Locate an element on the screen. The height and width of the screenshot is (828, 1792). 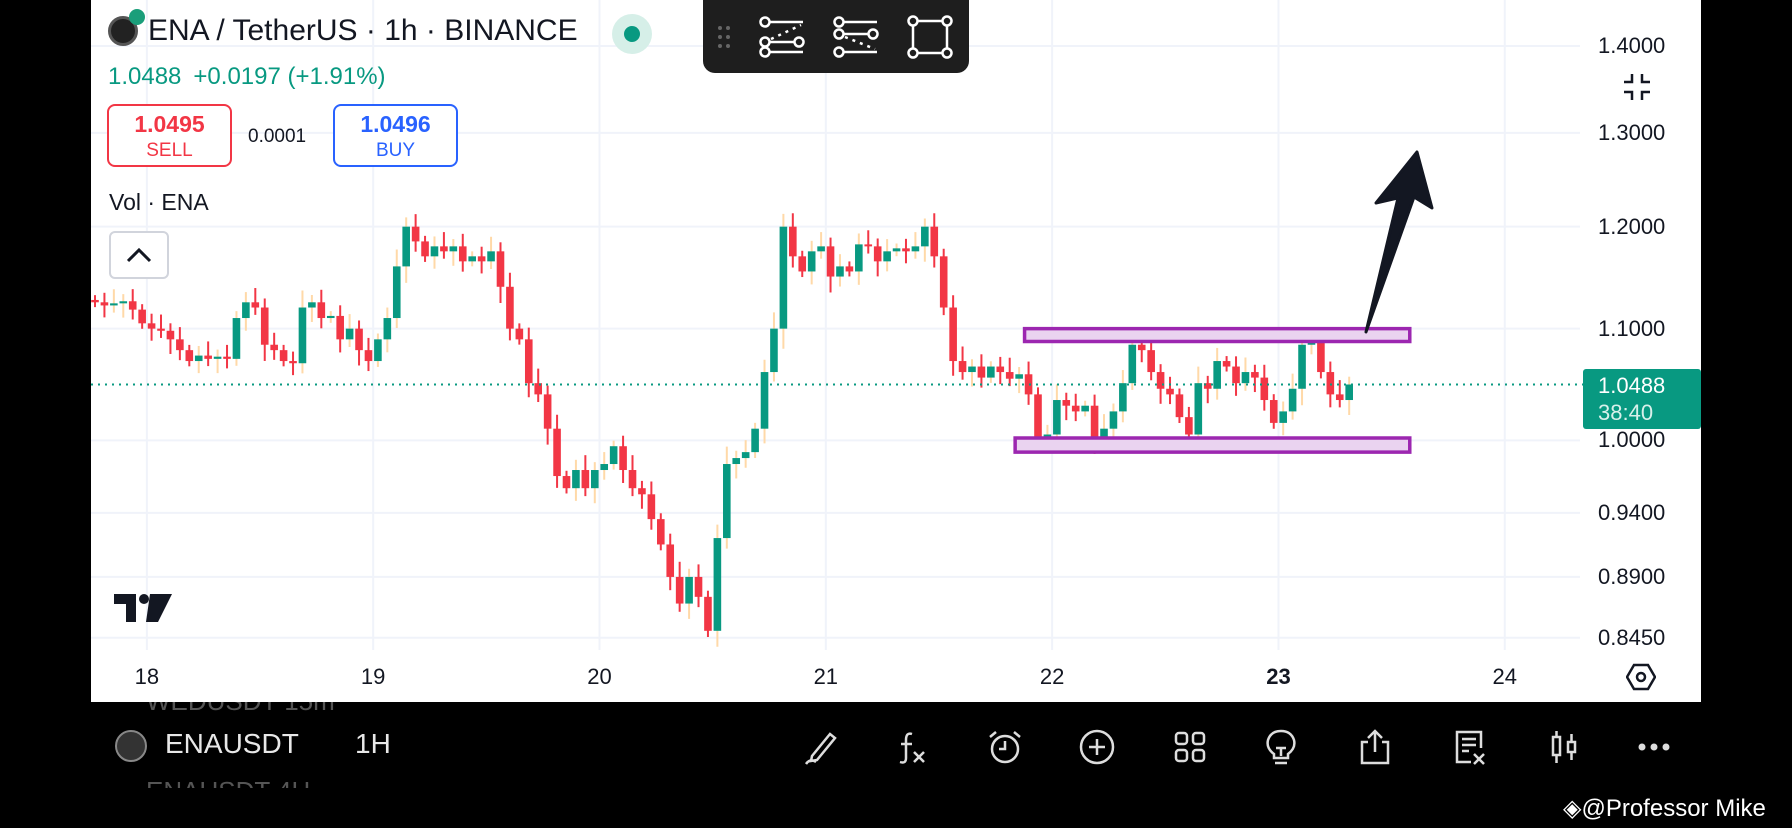
indicators-fx-icon is located at coordinates (911, 747).